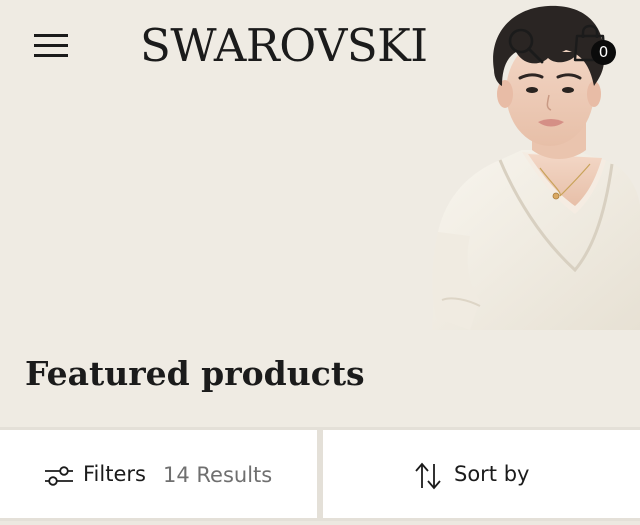 This screenshot has width=640, height=525. I want to click on sort-by-button: Sort by, so click(481, 474).